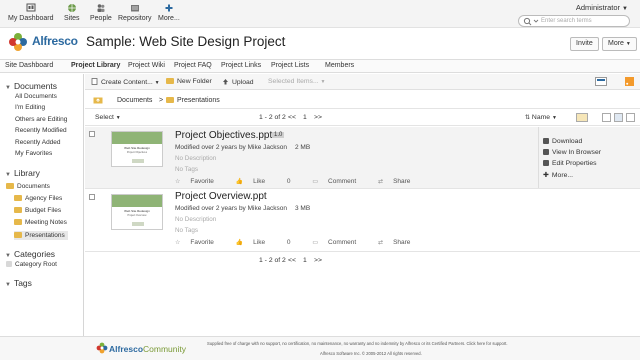 The height and width of the screenshot is (360, 640). What do you see at coordinates (29, 65) in the screenshot?
I see `tab-site-dashboard: Site Dashboard` at bounding box center [29, 65].